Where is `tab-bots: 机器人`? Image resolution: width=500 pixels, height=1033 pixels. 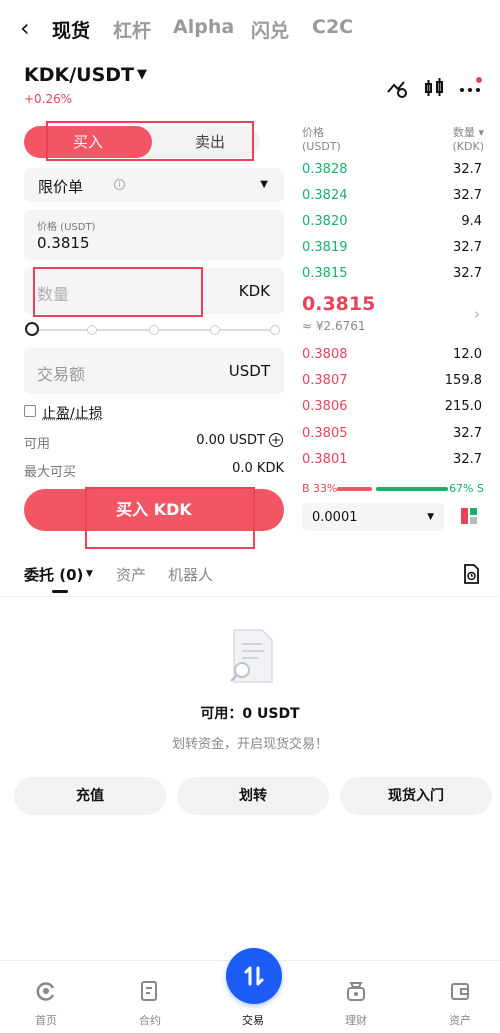 tab-bots: 机器人 is located at coordinates (190, 574).